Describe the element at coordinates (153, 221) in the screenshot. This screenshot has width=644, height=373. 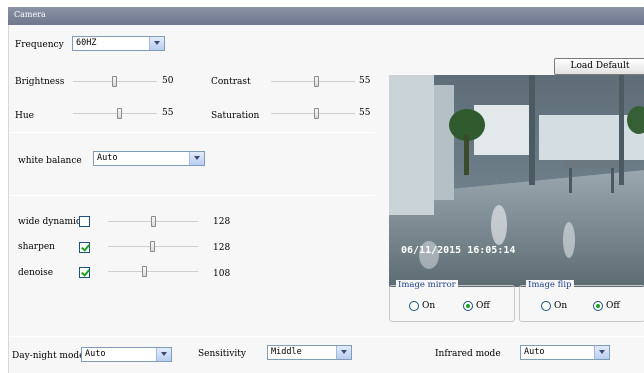
I see `wide-dynamic-slider-thumb` at that location.